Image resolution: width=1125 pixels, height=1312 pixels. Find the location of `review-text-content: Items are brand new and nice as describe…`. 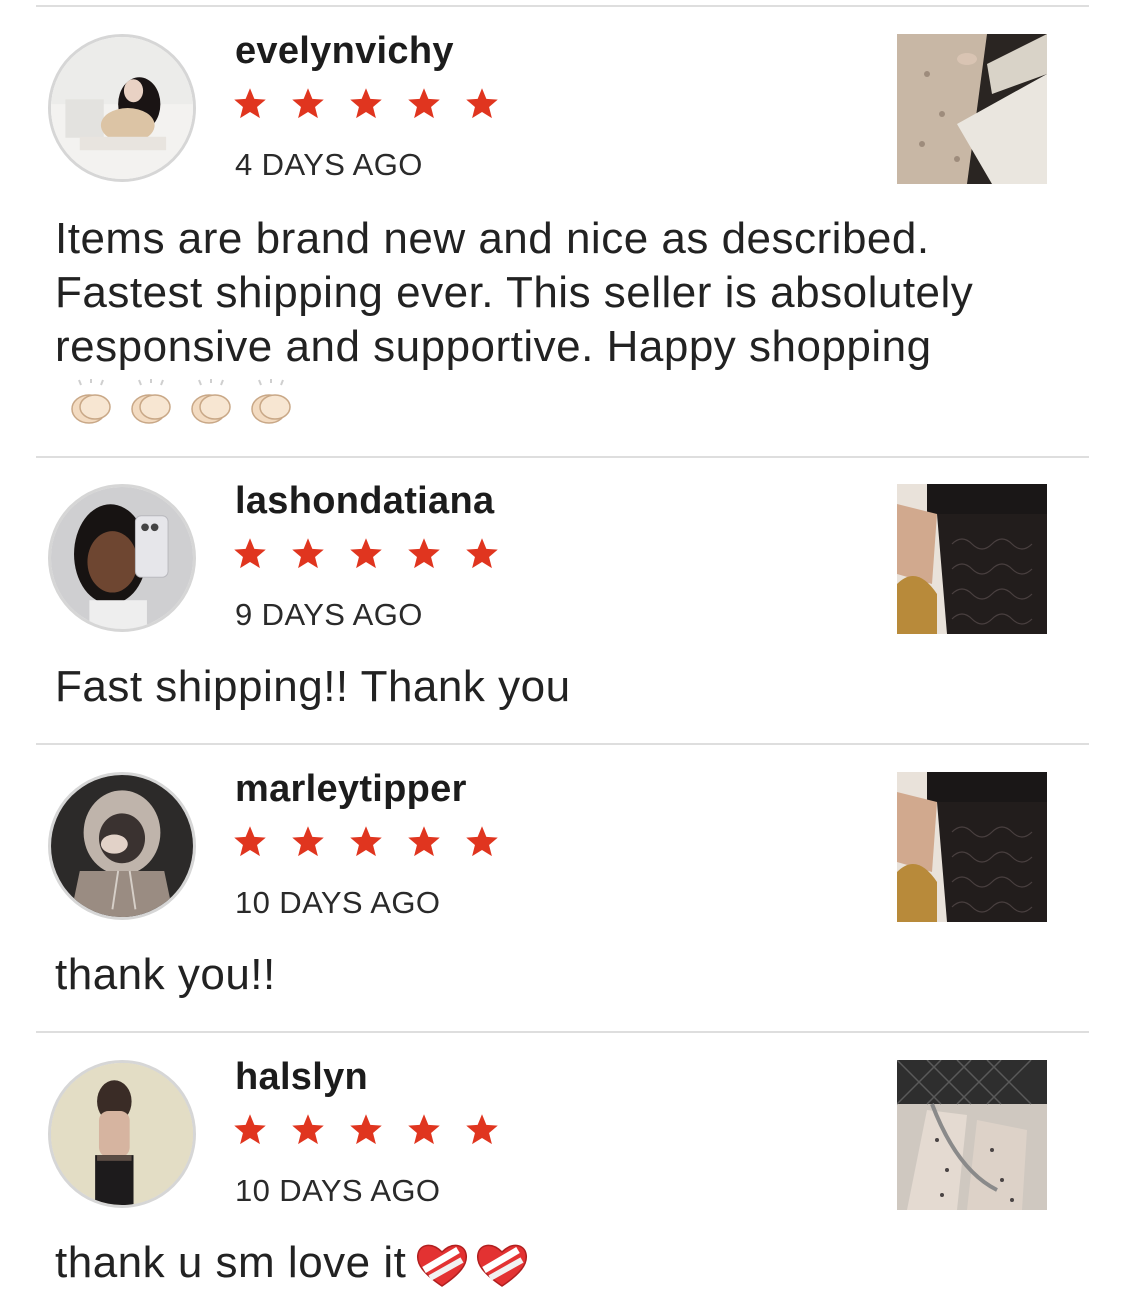

review-text-content: Items are brand new and nice as describe… is located at coordinates (514, 292).